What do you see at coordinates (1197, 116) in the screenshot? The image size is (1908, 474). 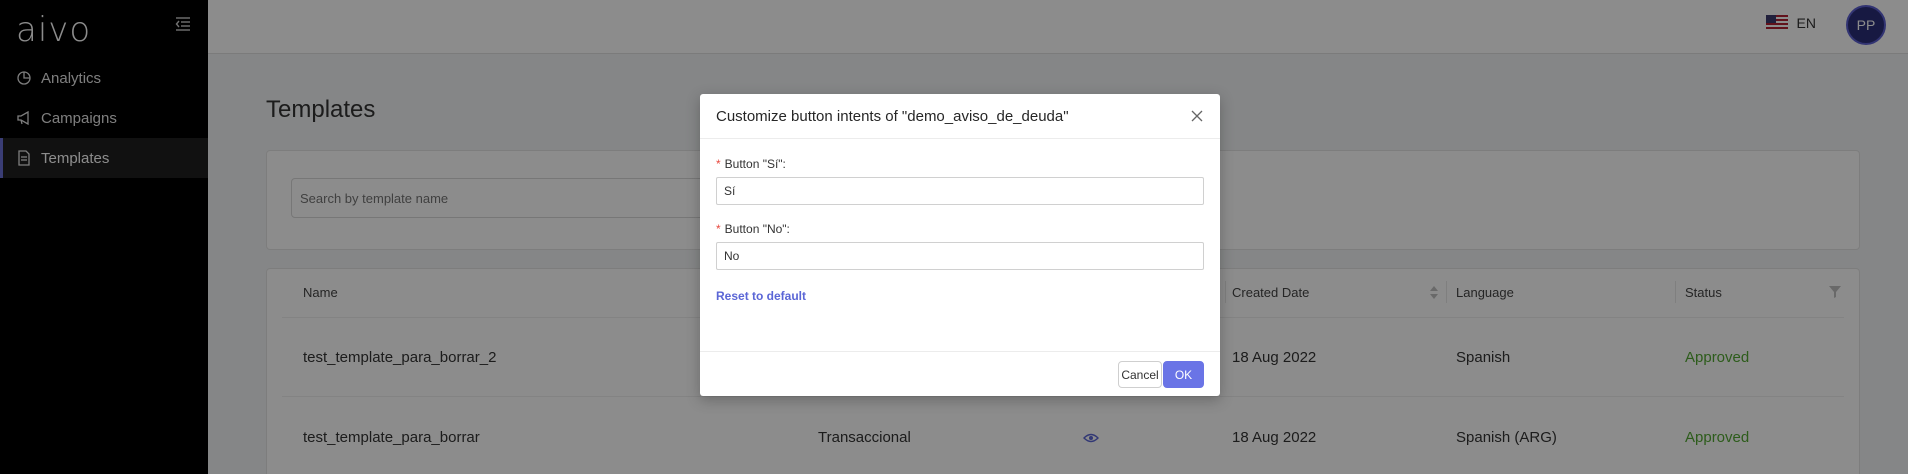 I see `close-icon` at bounding box center [1197, 116].